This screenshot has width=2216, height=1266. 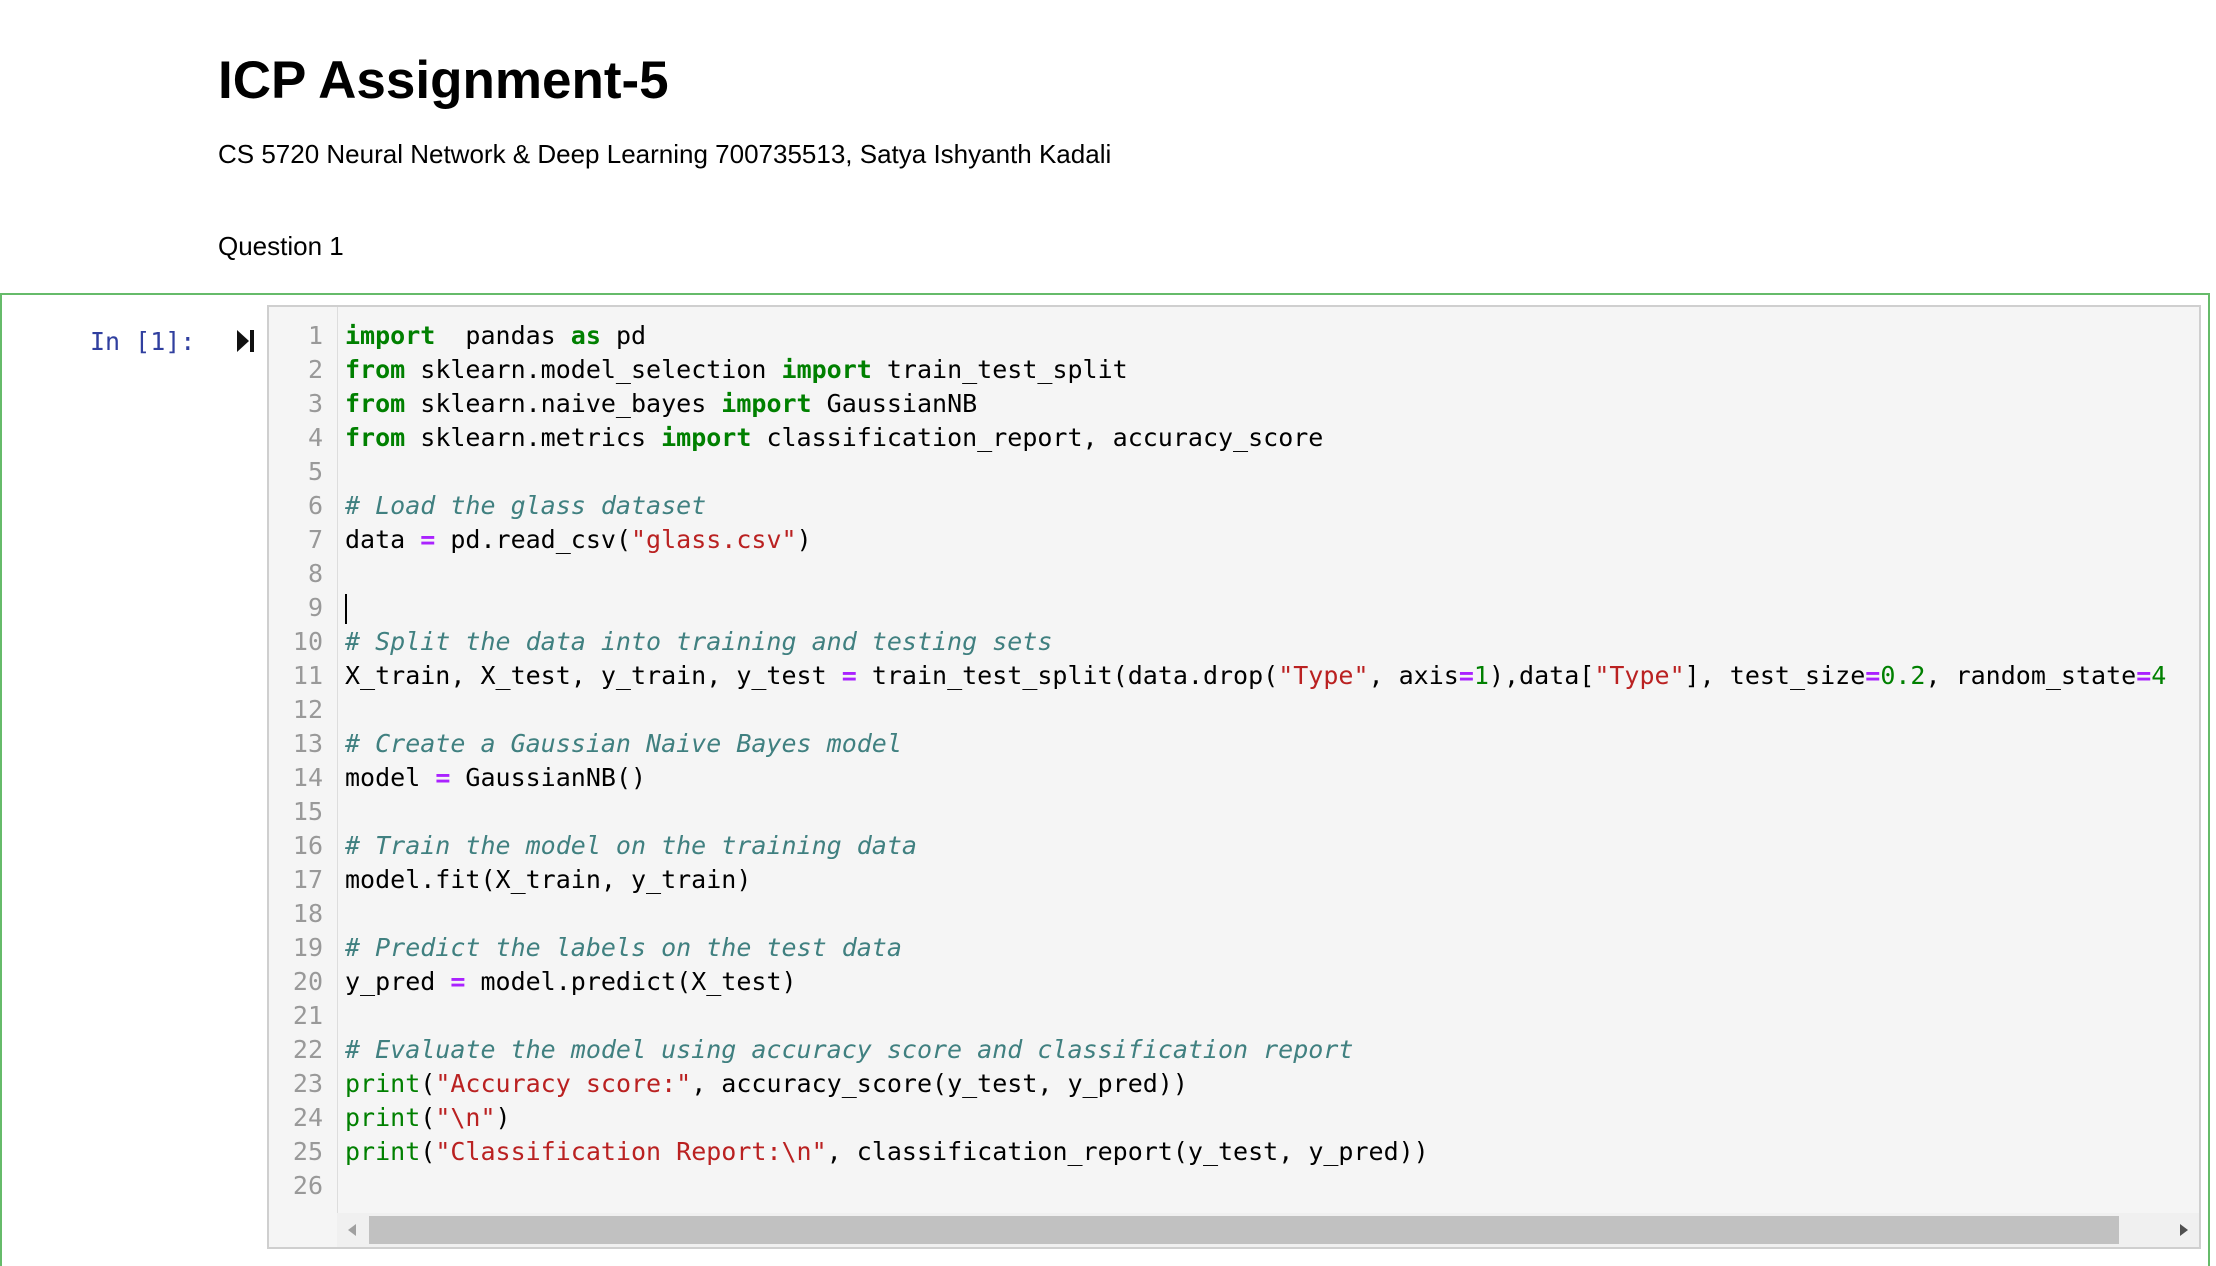 I want to click on code-text: # Train the model on the training data, so click(x=631, y=846).